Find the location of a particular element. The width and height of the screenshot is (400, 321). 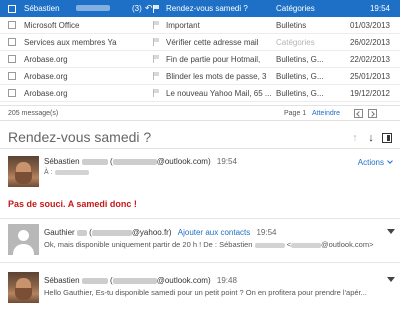

message-date: 19/12/2012 is located at coordinates (369, 93).